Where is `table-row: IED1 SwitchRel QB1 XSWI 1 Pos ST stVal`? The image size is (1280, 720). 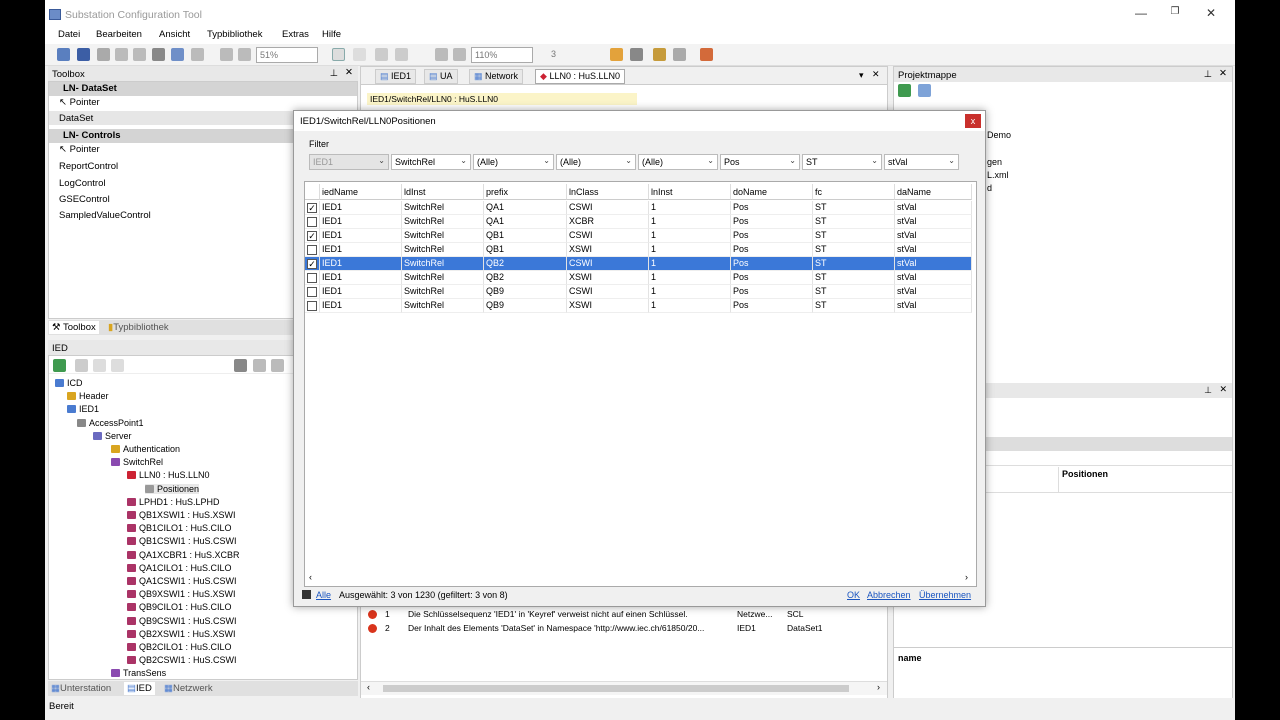 table-row: IED1 SwitchRel QB1 XSWI 1 Pos ST stVal is located at coordinates (640, 250).